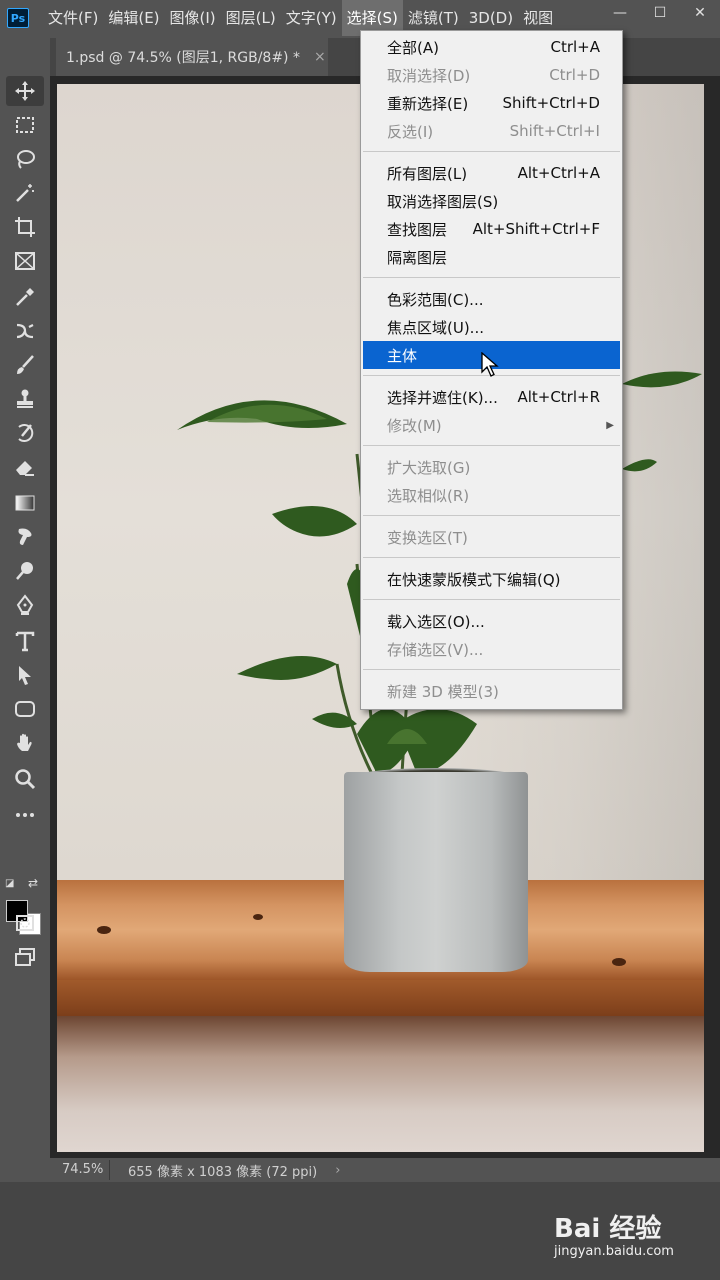  I want to click on document-info: 655 像素 x 1083 像素 (72 ppi), so click(223, 1172).